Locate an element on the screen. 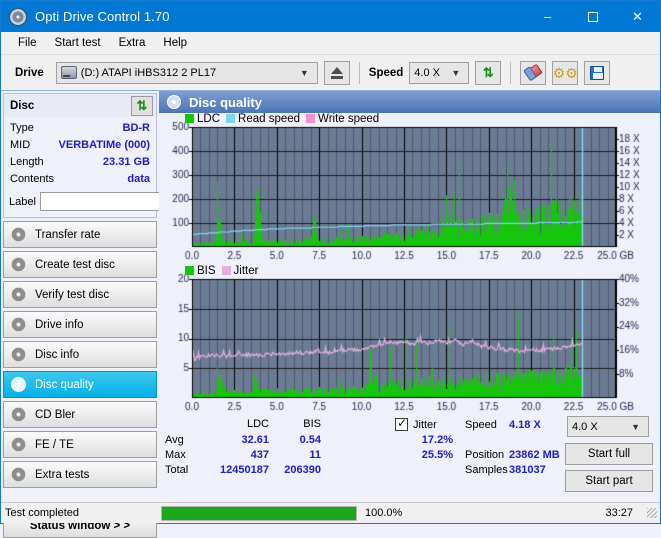 The height and width of the screenshot is (538, 661). legend-label: Read speed is located at coordinates (269, 119).